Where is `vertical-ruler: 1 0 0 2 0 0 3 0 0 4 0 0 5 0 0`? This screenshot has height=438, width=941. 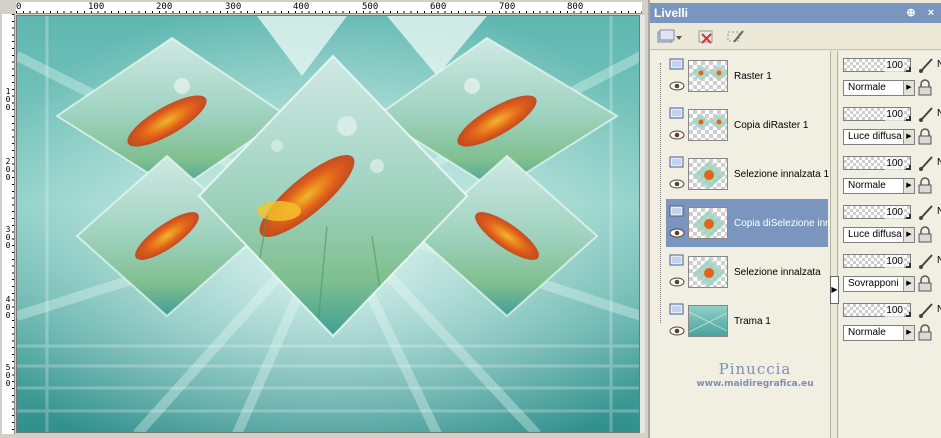 vertical-ruler: 1 0 0 2 0 0 3 0 0 4 0 0 5 0 0 is located at coordinates (8, 224).